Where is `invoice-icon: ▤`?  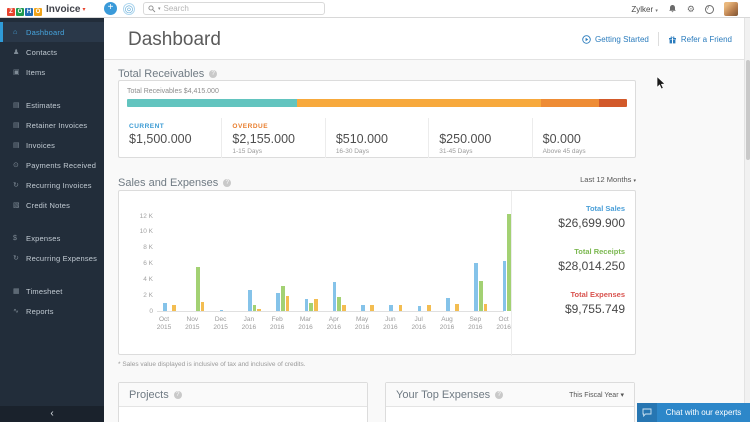 invoice-icon: ▤ is located at coordinates (16, 145).